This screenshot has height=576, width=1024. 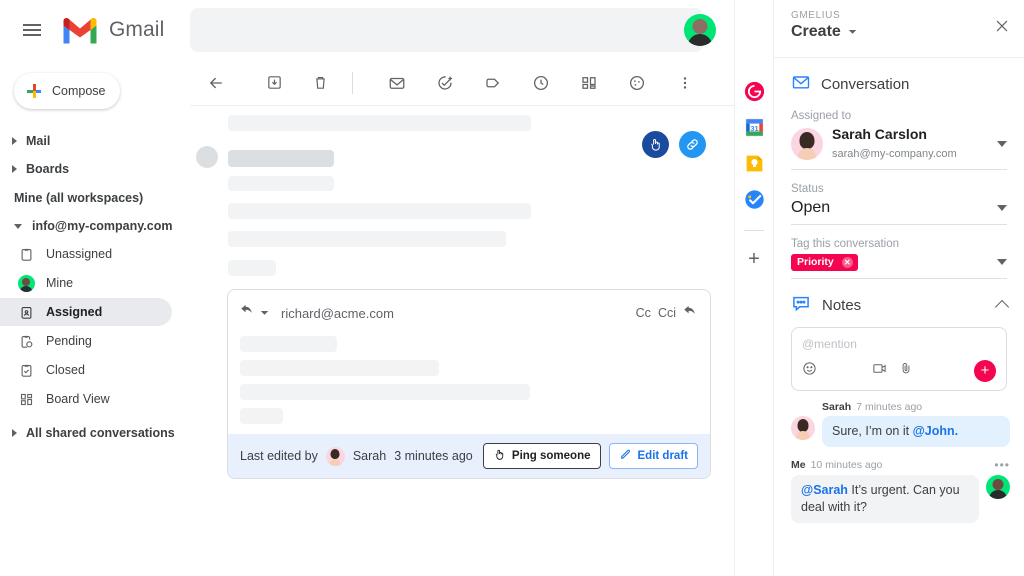 What do you see at coordinates (837, 406) in the screenshot?
I see `note-author: Sarah` at bounding box center [837, 406].